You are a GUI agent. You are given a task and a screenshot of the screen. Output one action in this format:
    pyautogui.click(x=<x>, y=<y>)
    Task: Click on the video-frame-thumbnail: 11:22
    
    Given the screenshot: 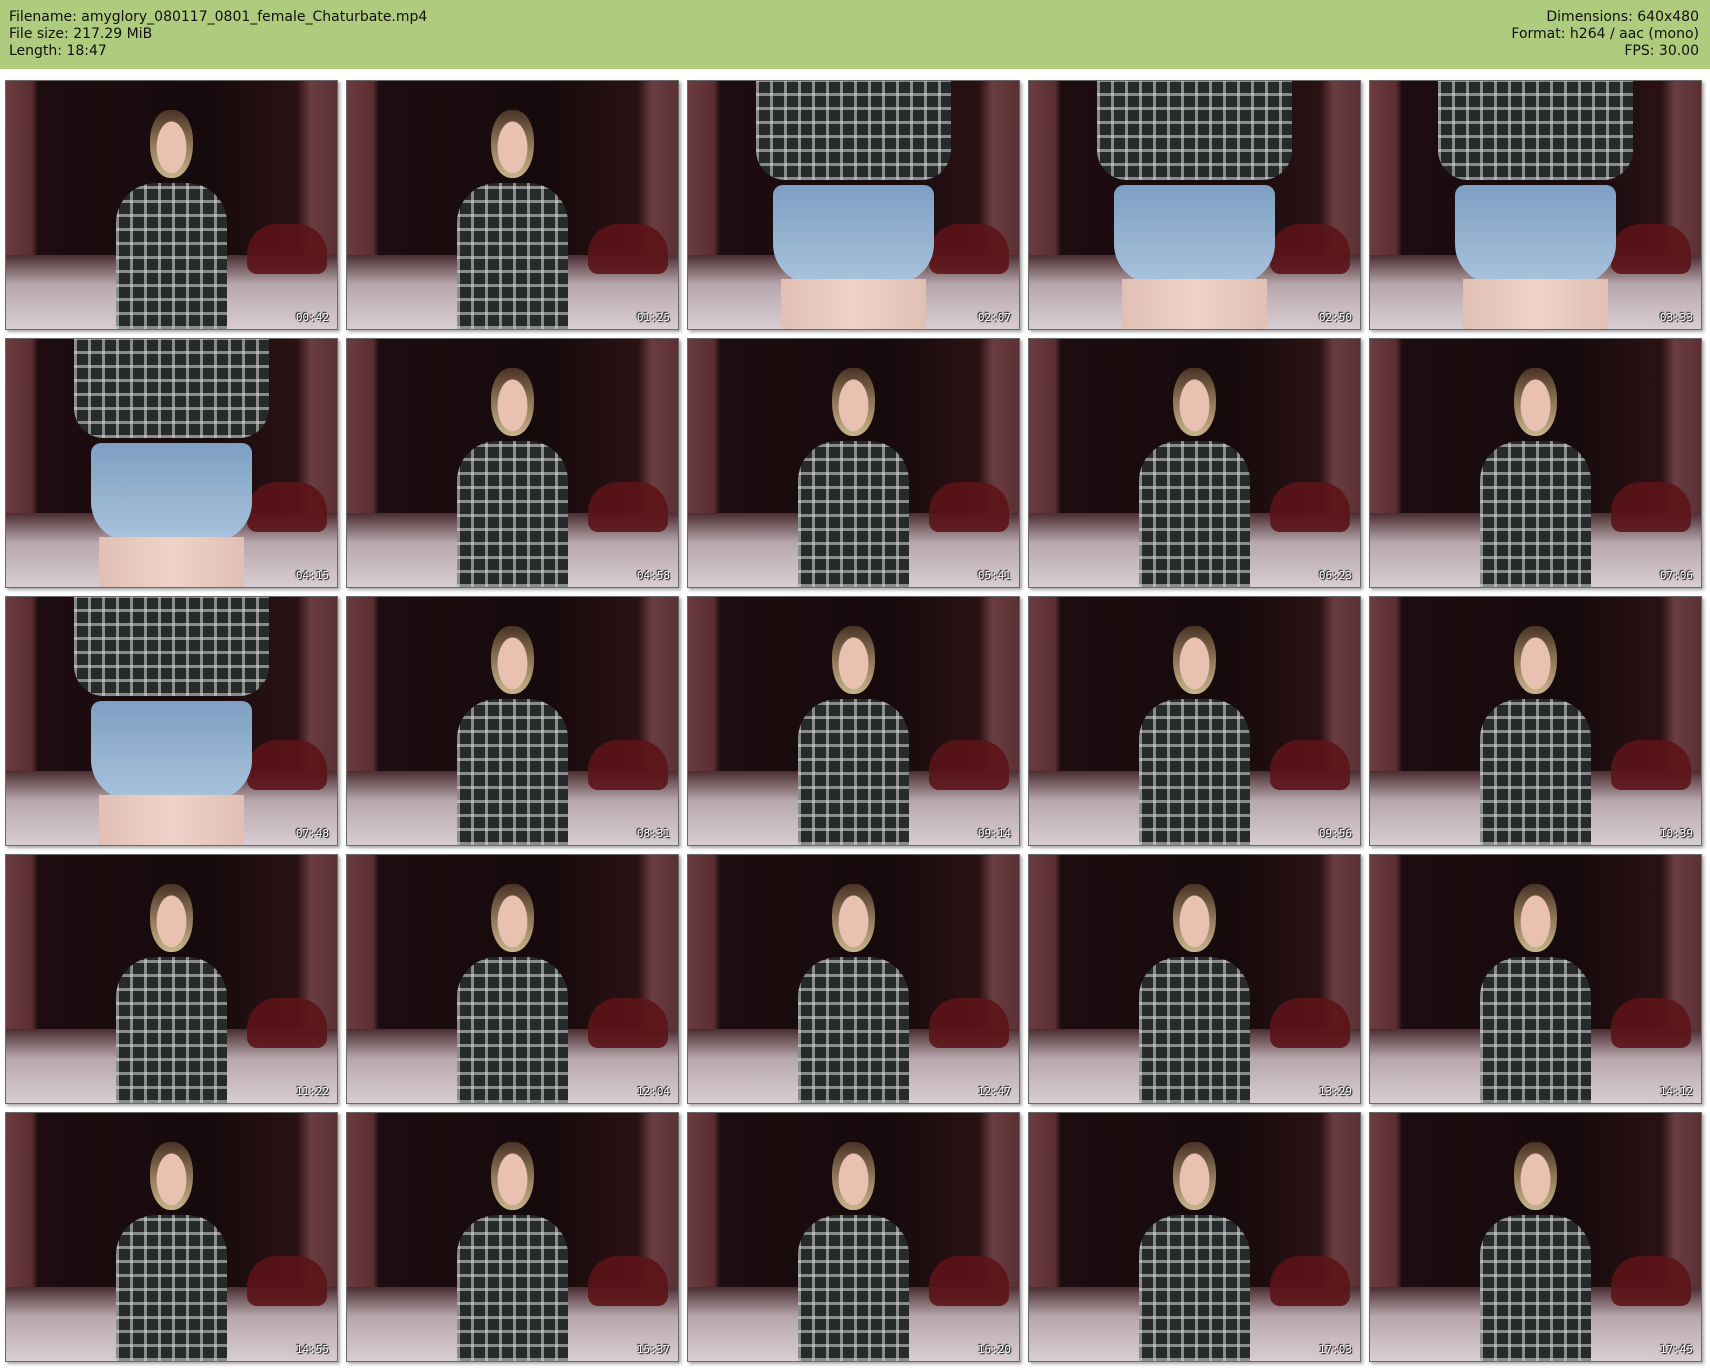 What is the action you would take?
    pyautogui.click(x=171, y=979)
    